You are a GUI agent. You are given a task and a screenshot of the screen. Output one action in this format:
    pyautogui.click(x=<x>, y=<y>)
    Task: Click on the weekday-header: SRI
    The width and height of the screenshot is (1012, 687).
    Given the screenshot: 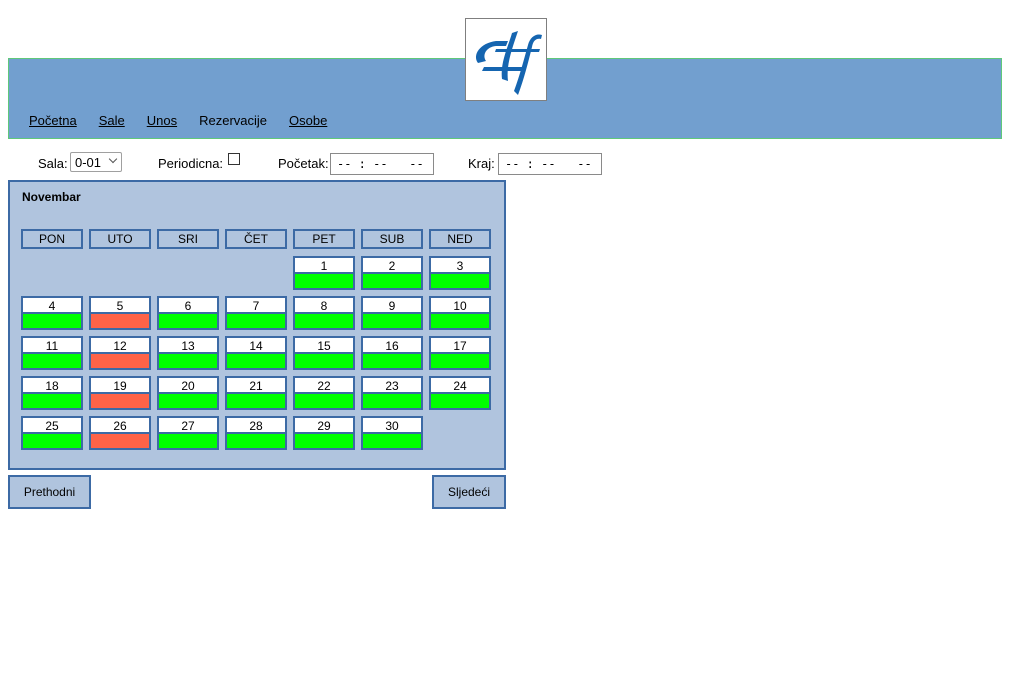 What is the action you would take?
    pyautogui.click(x=188, y=239)
    